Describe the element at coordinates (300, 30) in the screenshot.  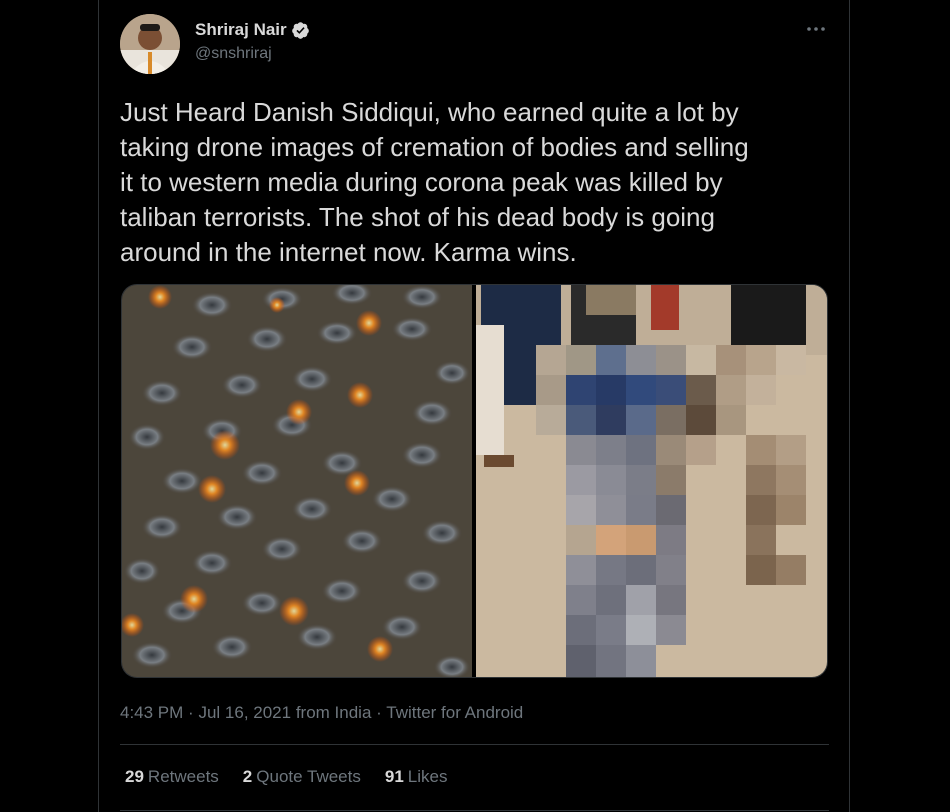
I see `verified-badge-icon` at that location.